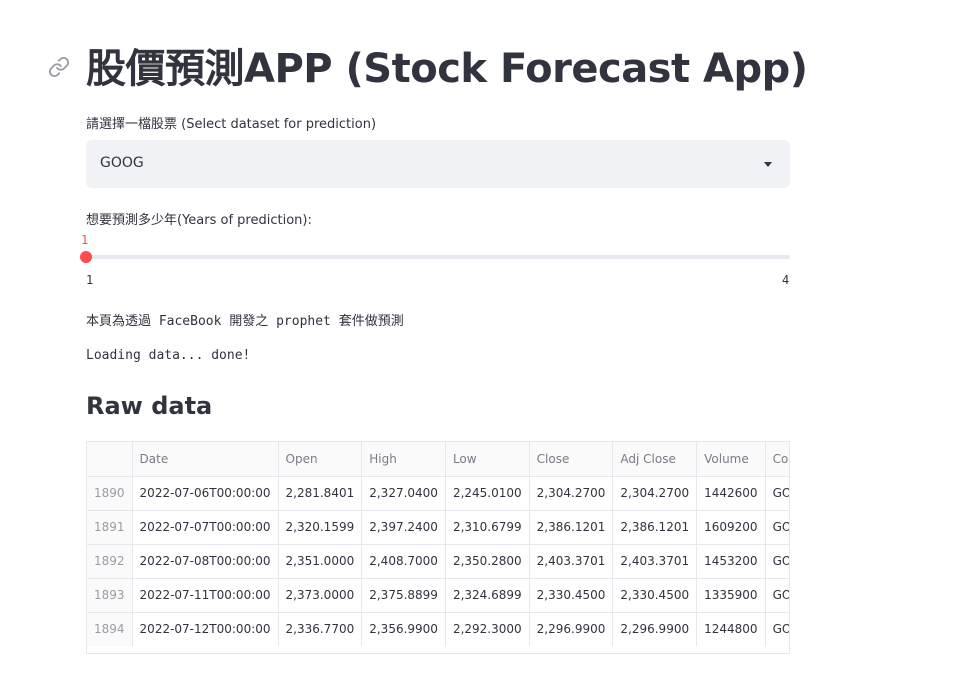 The image size is (957, 683). What do you see at coordinates (320, 493) in the screenshot?
I see `table-cell: 2,281.8401` at bounding box center [320, 493].